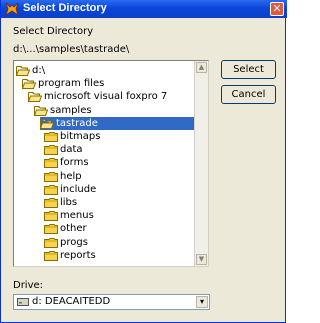 This screenshot has height=323, width=320. I want to click on tree-node-label: help, so click(71, 176).